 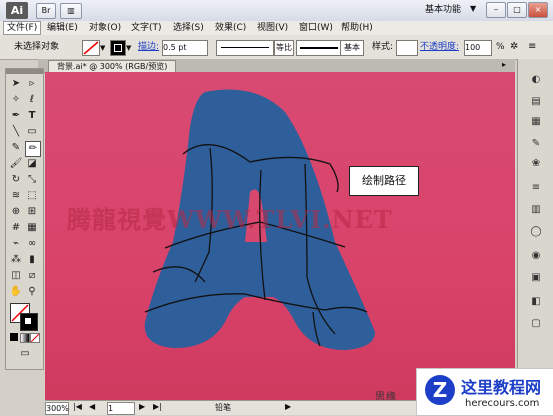 I want to click on ai-logo: Ai, so click(x=17, y=10).